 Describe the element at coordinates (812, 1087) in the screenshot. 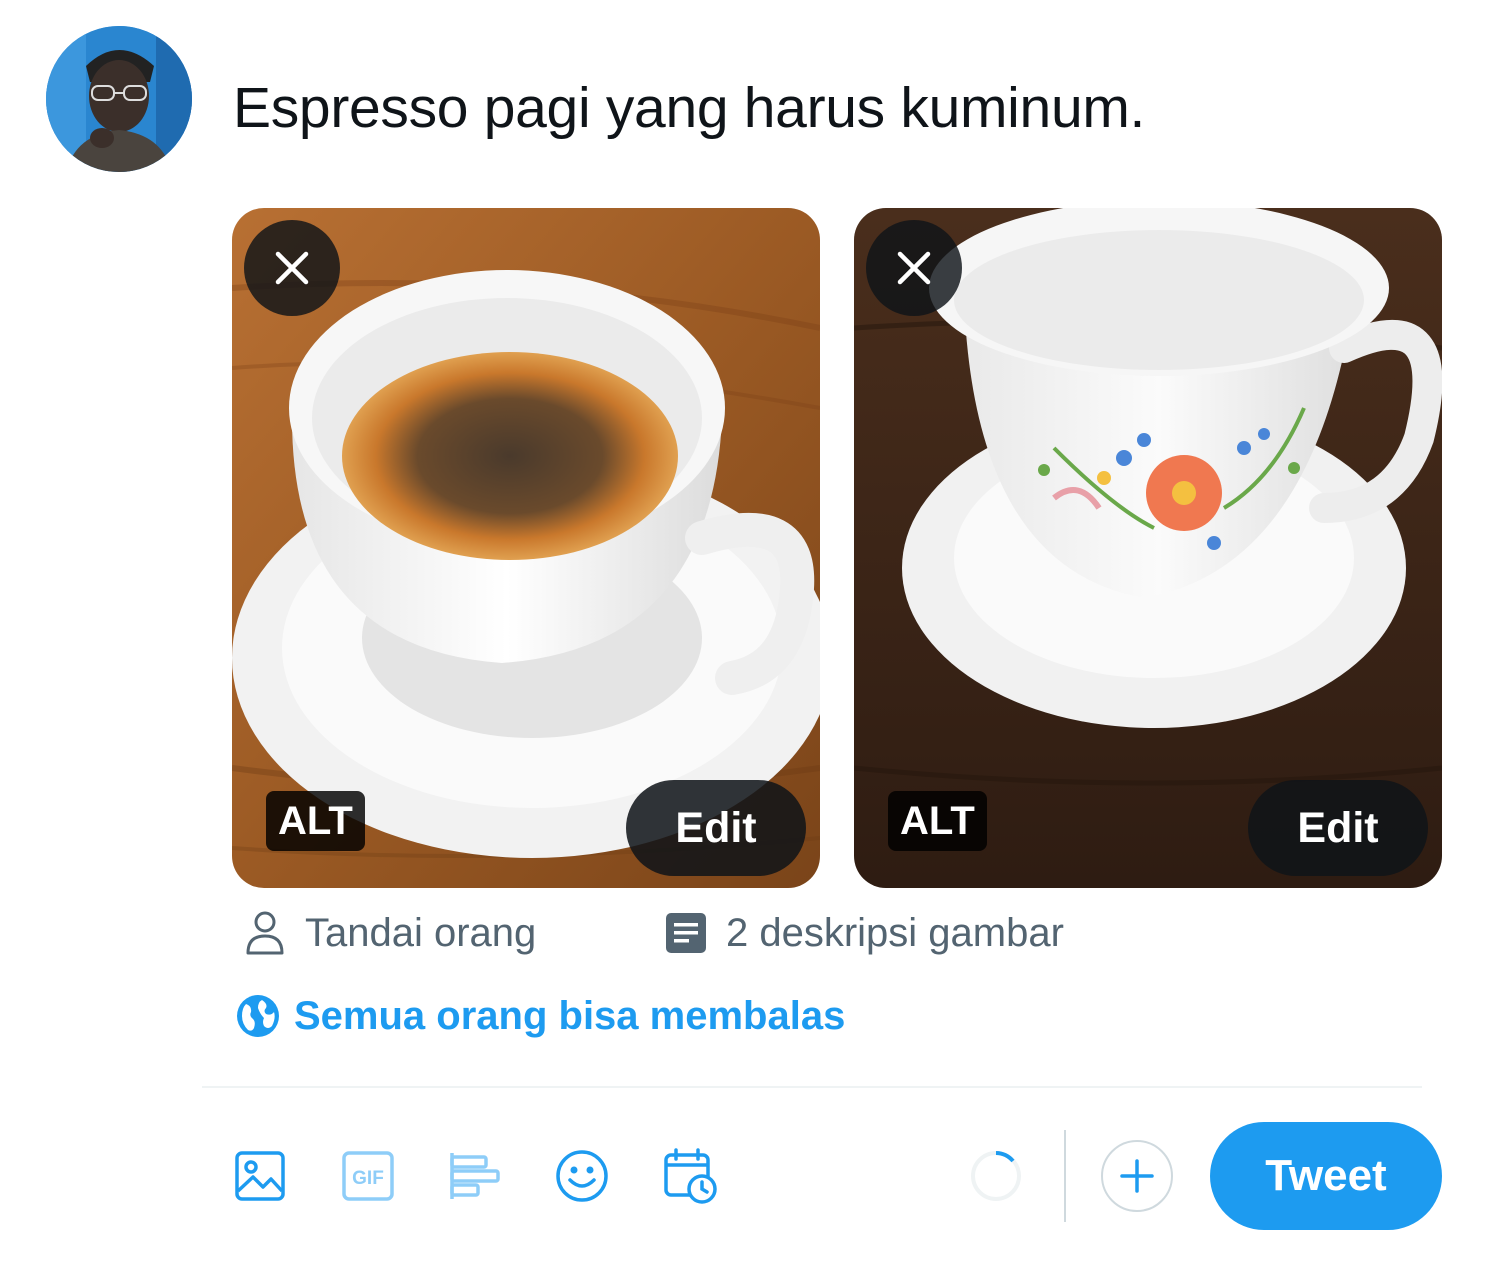

I see `divider` at that location.